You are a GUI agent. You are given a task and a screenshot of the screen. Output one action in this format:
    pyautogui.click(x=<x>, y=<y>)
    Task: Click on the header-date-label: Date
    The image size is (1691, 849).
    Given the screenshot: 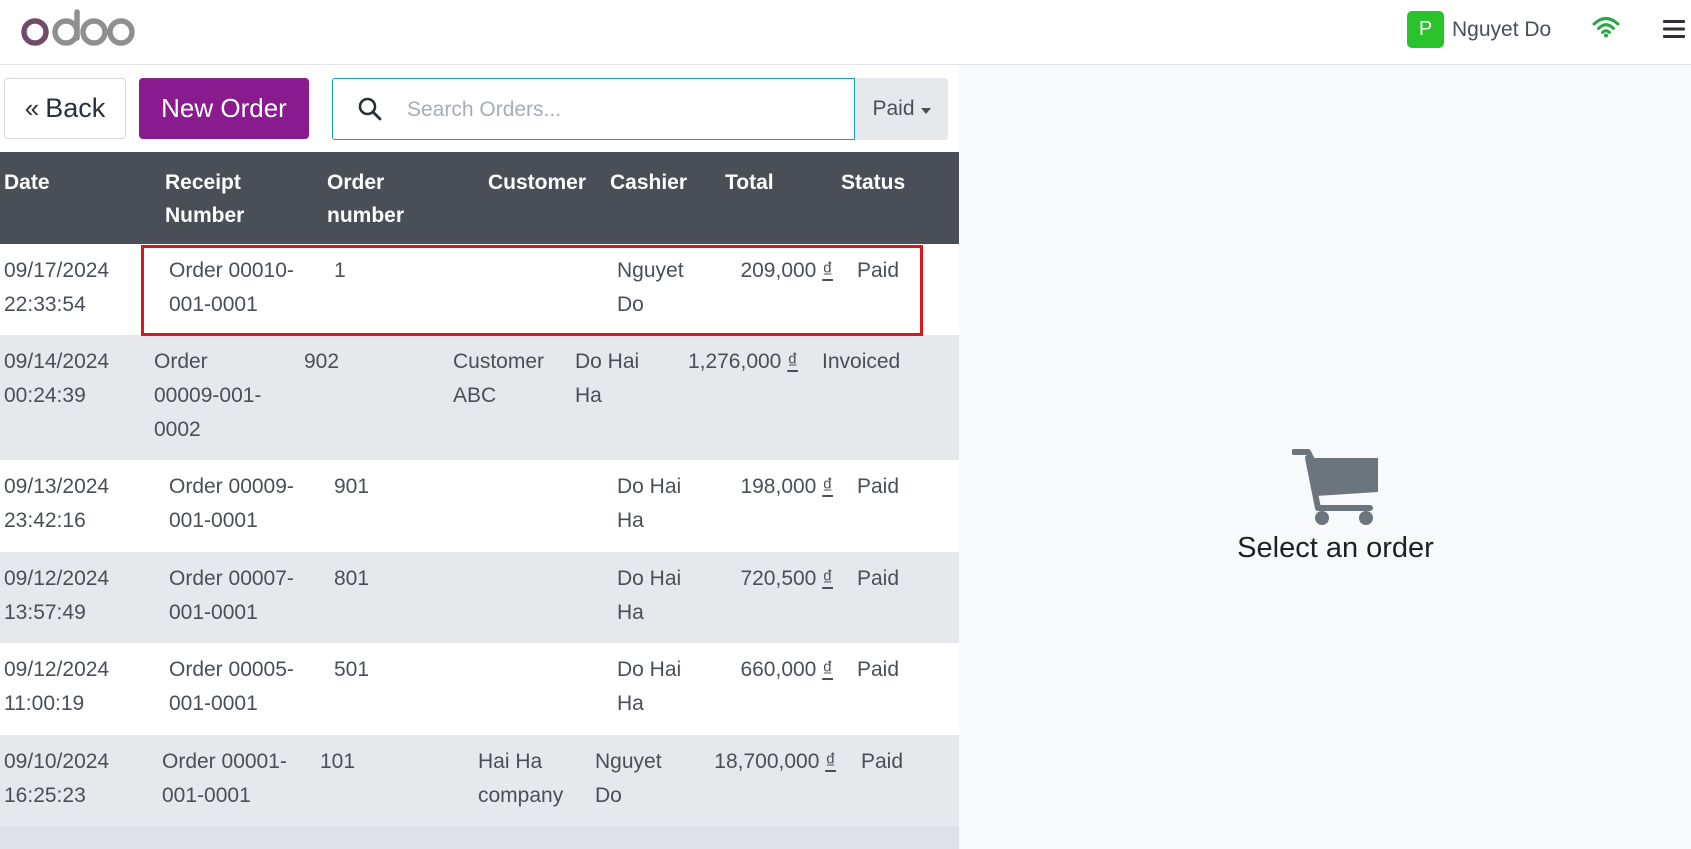 What is the action you would take?
    pyautogui.click(x=27, y=182)
    